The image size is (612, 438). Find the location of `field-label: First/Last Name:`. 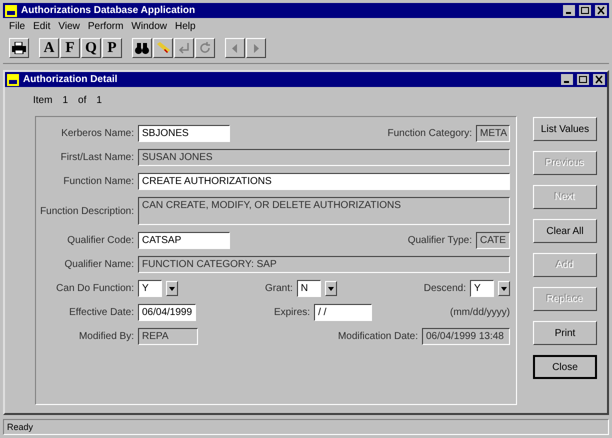

field-label: First/Last Name: is located at coordinates (97, 157).